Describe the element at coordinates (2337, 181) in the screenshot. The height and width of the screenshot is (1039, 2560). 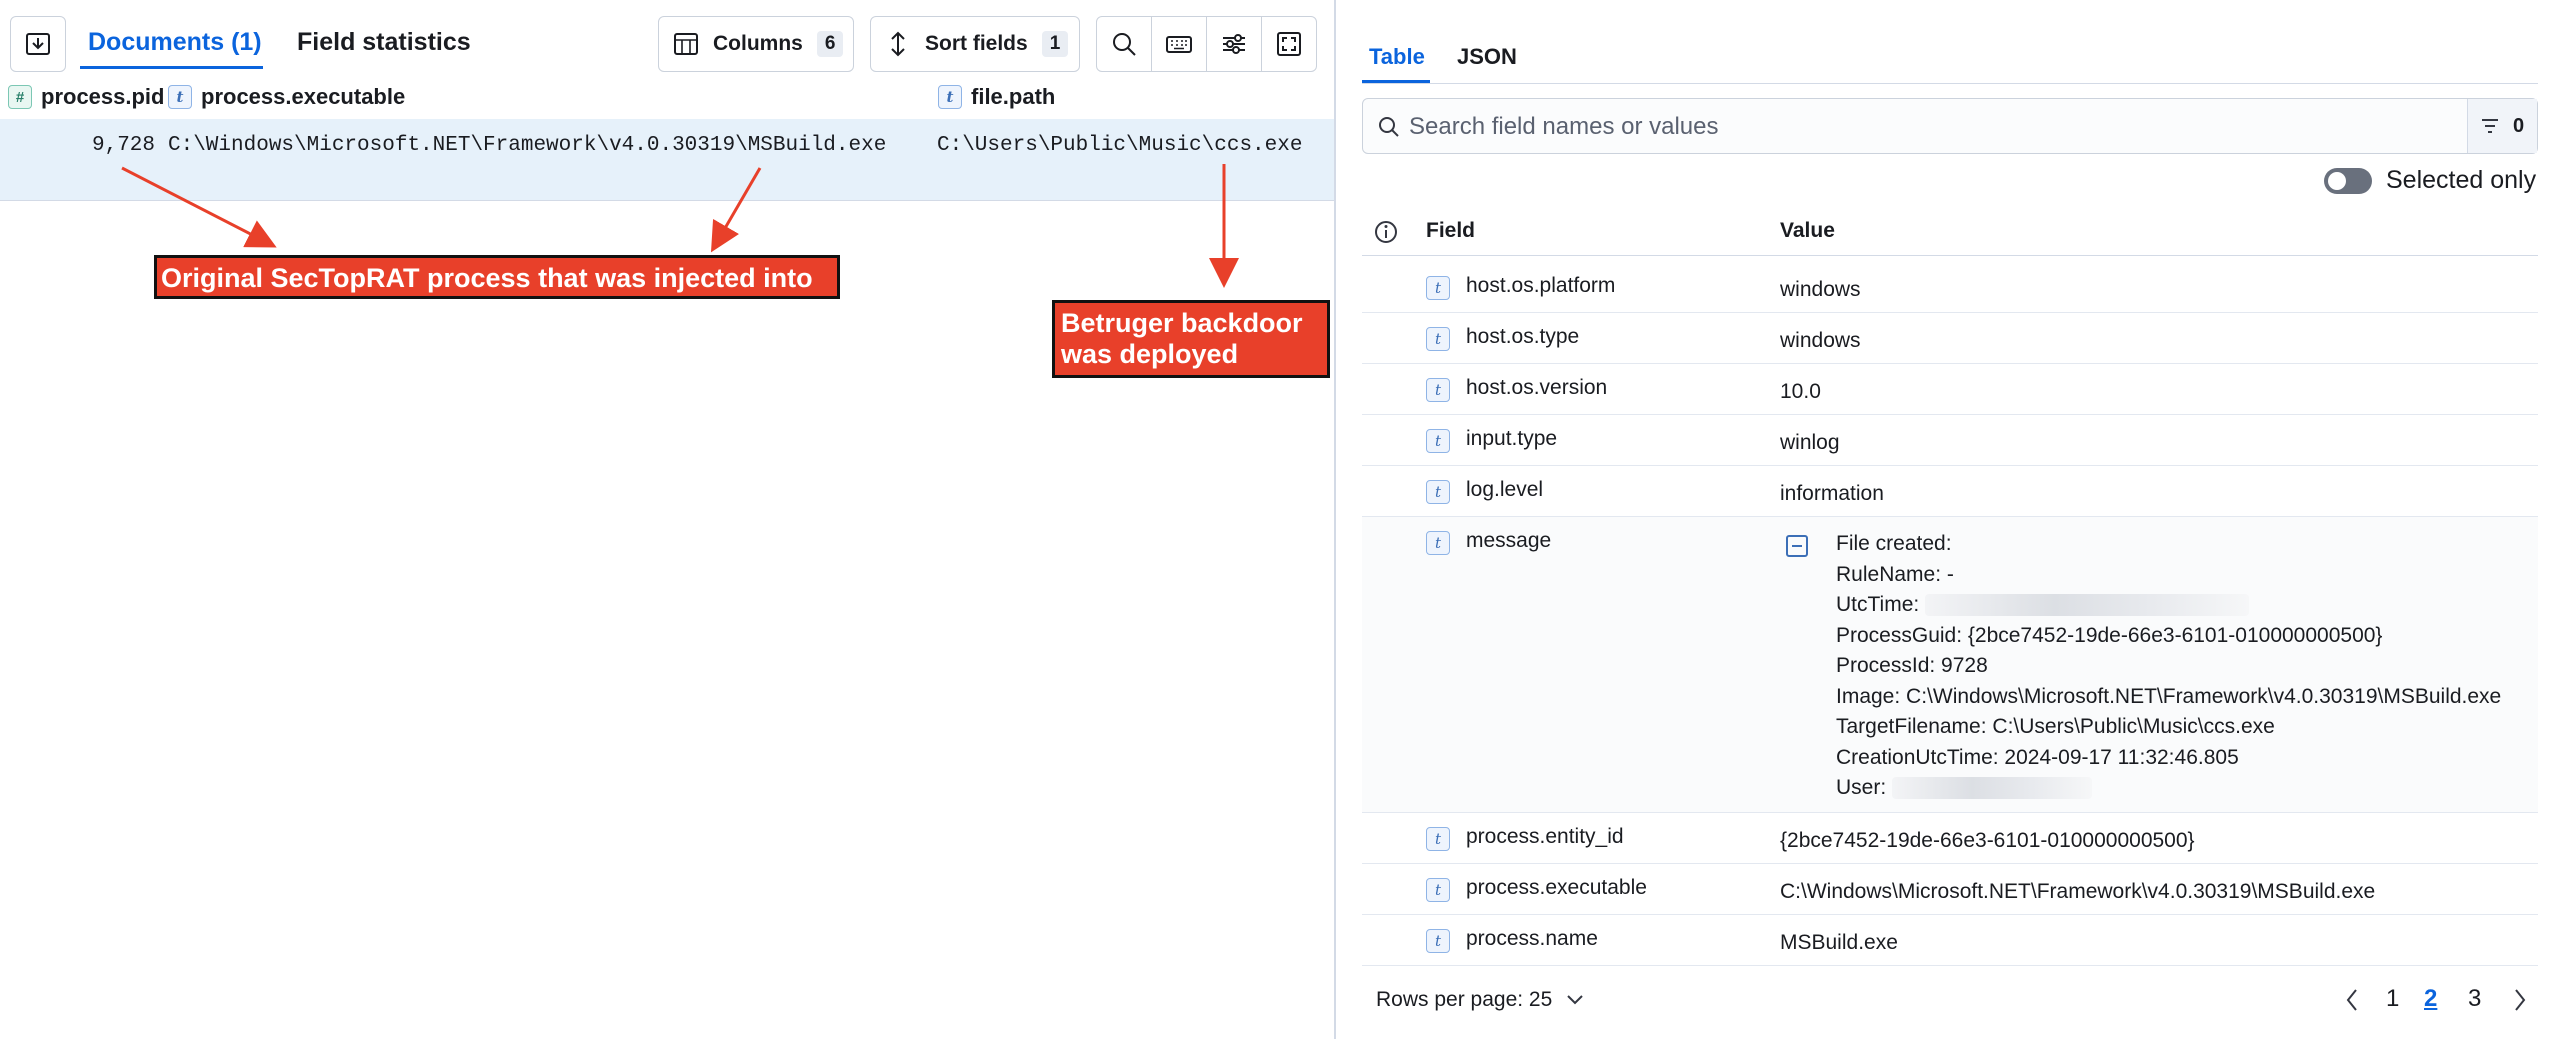
I see `toggle-knob` at that location.